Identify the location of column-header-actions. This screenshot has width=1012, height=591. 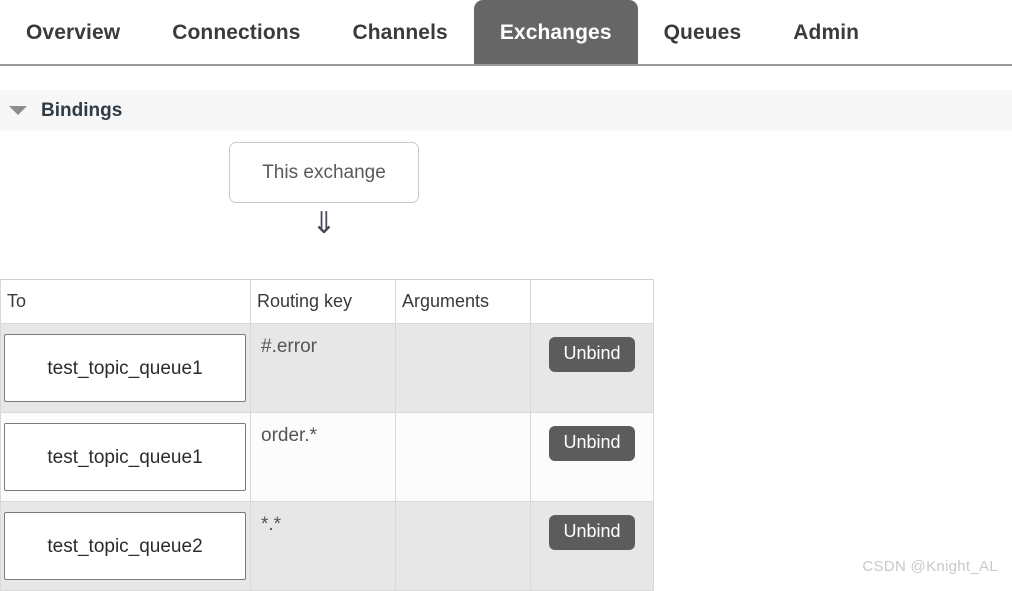
(592, 301).